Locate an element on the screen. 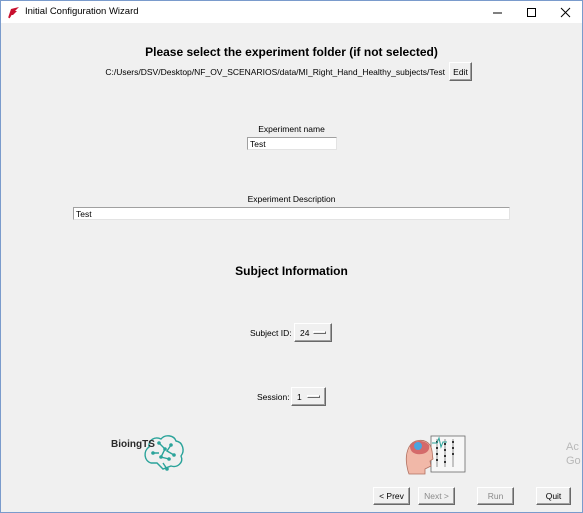  maximize-button is located at coordinates (531, 12).